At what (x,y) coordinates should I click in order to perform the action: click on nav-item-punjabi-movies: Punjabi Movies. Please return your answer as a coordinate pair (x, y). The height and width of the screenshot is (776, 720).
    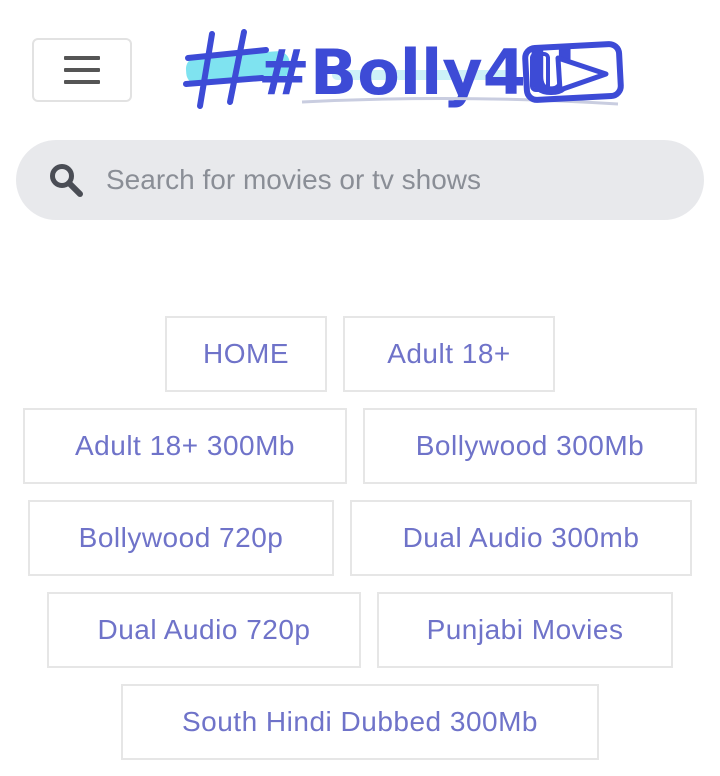
    Looking at the image, I should click on (525, 630).